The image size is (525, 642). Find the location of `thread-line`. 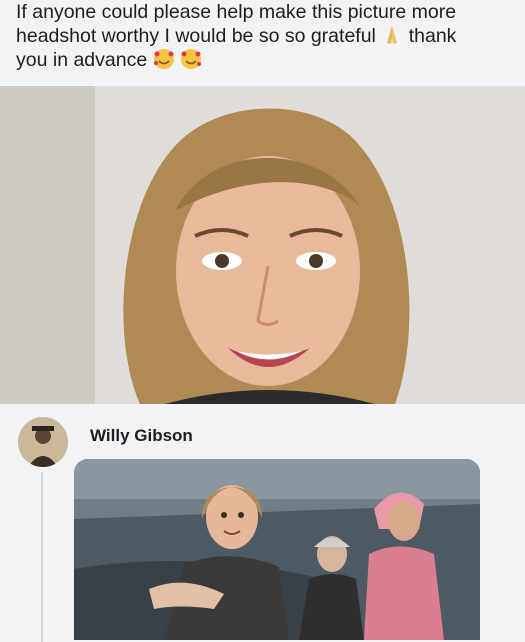

thread-line is located at coordinates (42, 557).